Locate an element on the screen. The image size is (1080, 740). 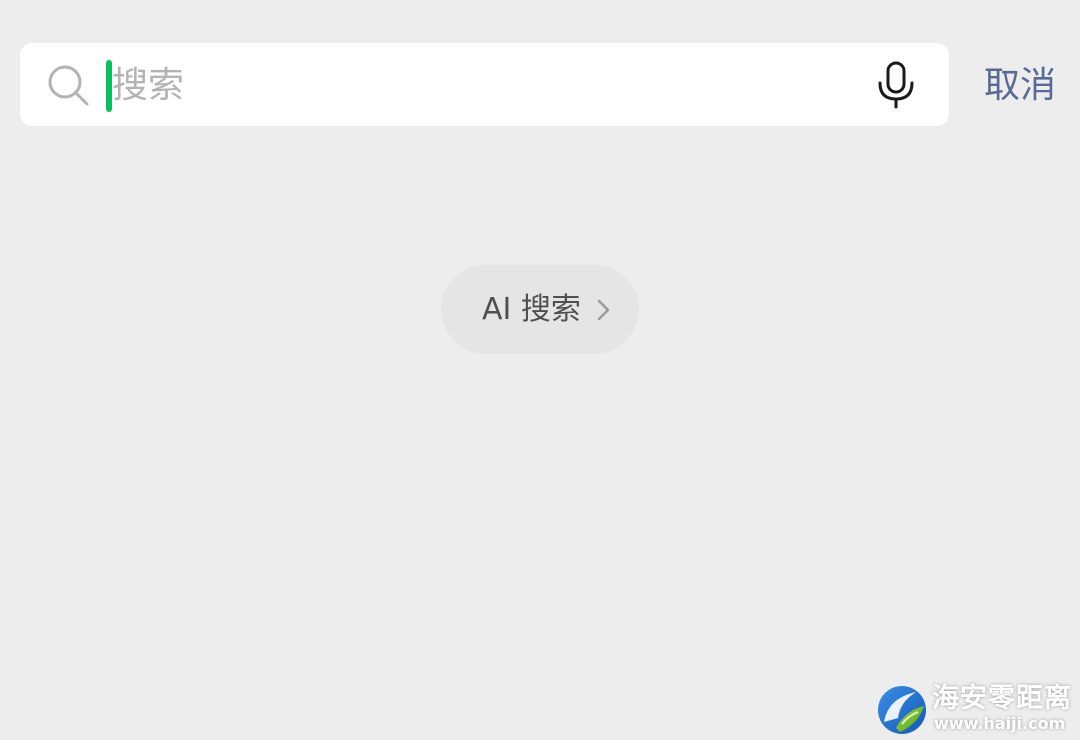
ai-search-button: AI 搜索 is located at coordinates (540, 309).